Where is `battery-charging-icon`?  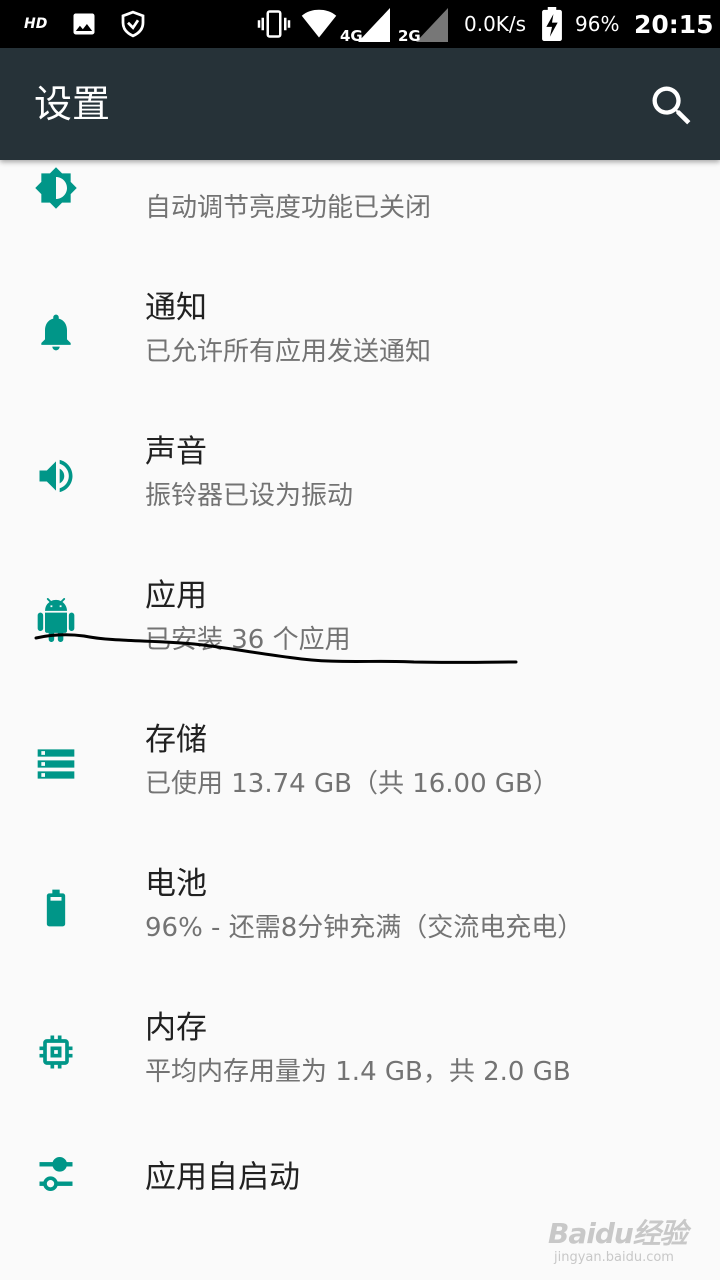 battery-charging-icon is located at coordinates (552, 24).